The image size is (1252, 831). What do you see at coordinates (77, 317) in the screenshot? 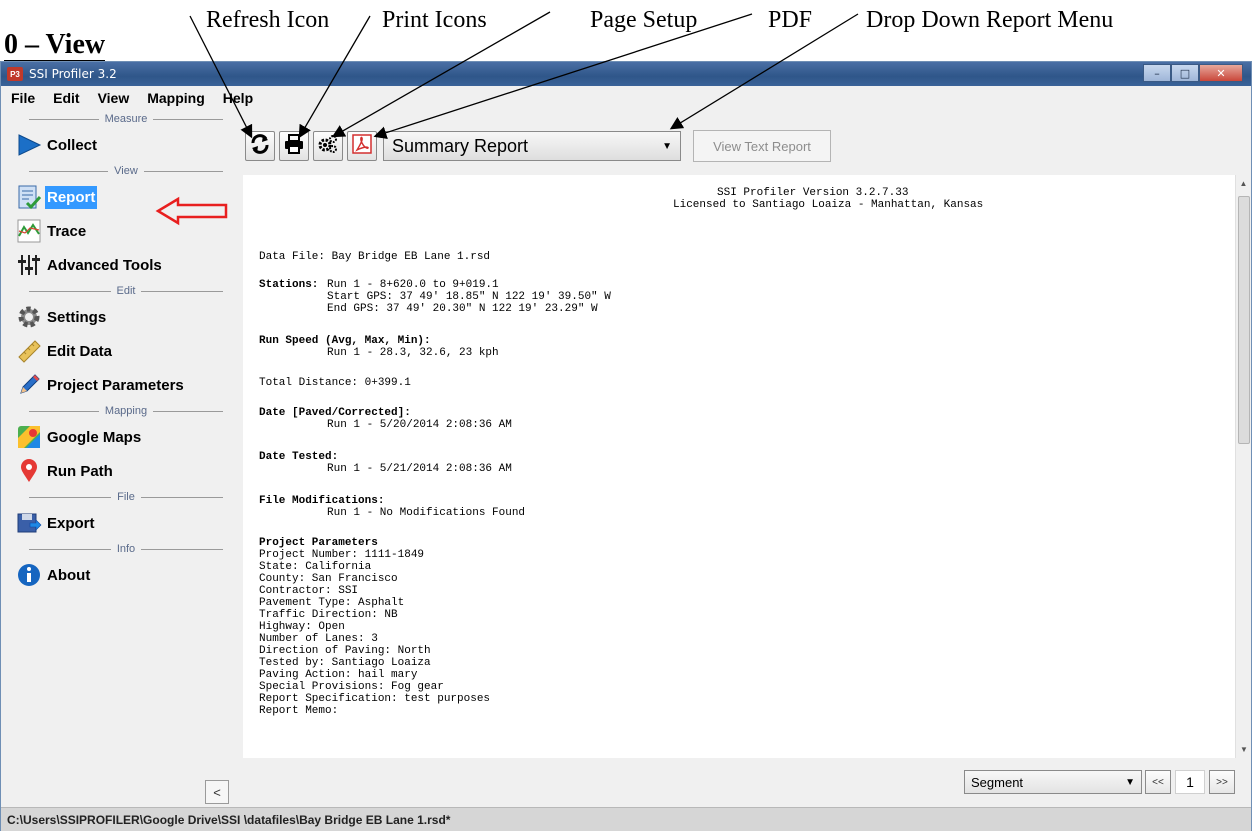
I see `sidebar-label-settings: Settings` at bounding box center [77, 317].